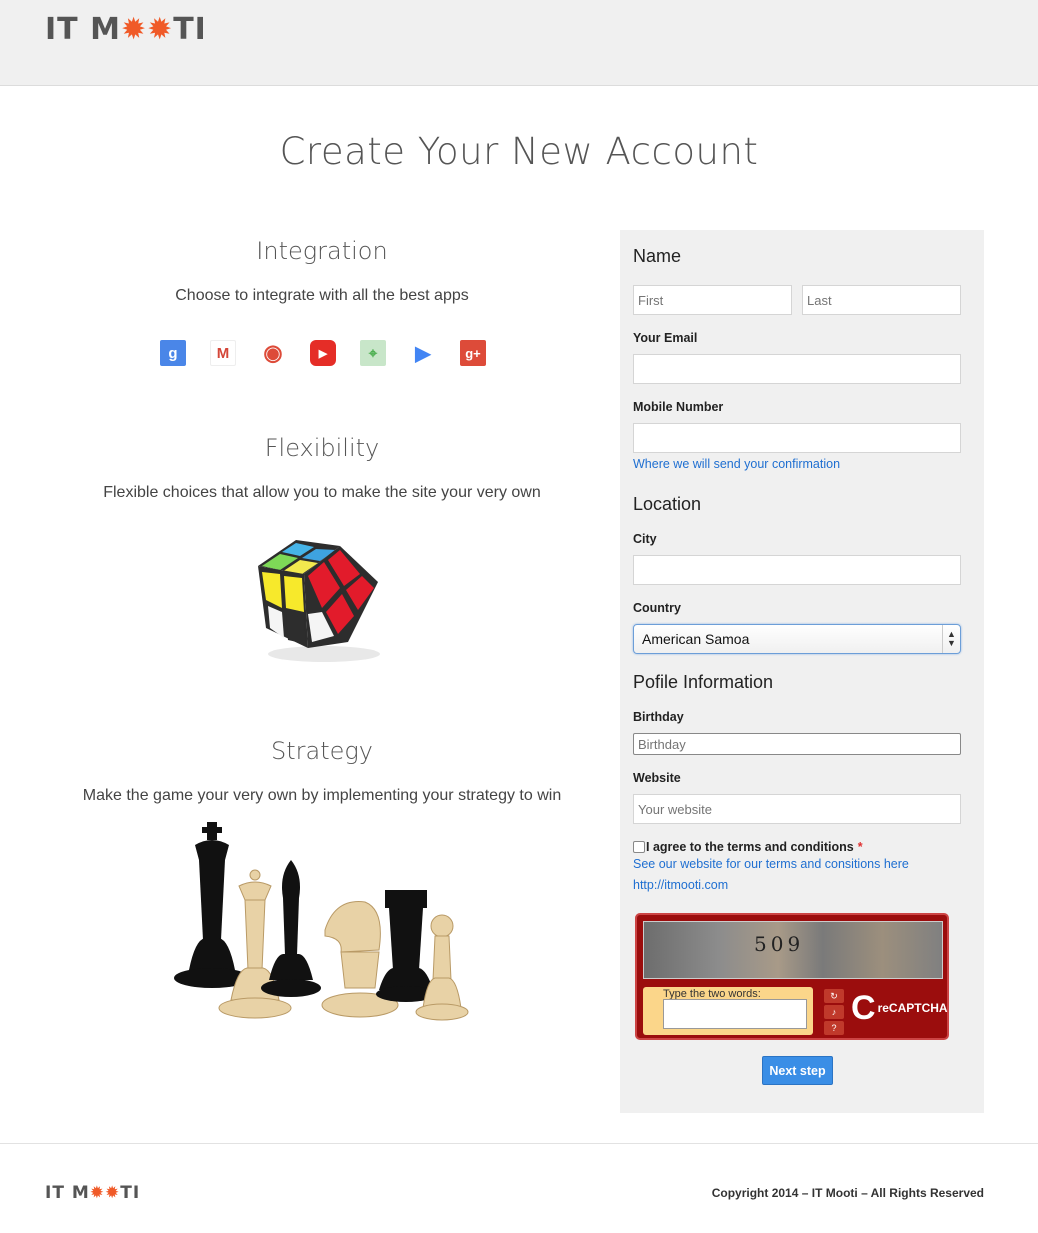 Image resolution: width=1038 pixels, height=1233 pixels. I want to click on email-label: Your Email, so click(665, 338).